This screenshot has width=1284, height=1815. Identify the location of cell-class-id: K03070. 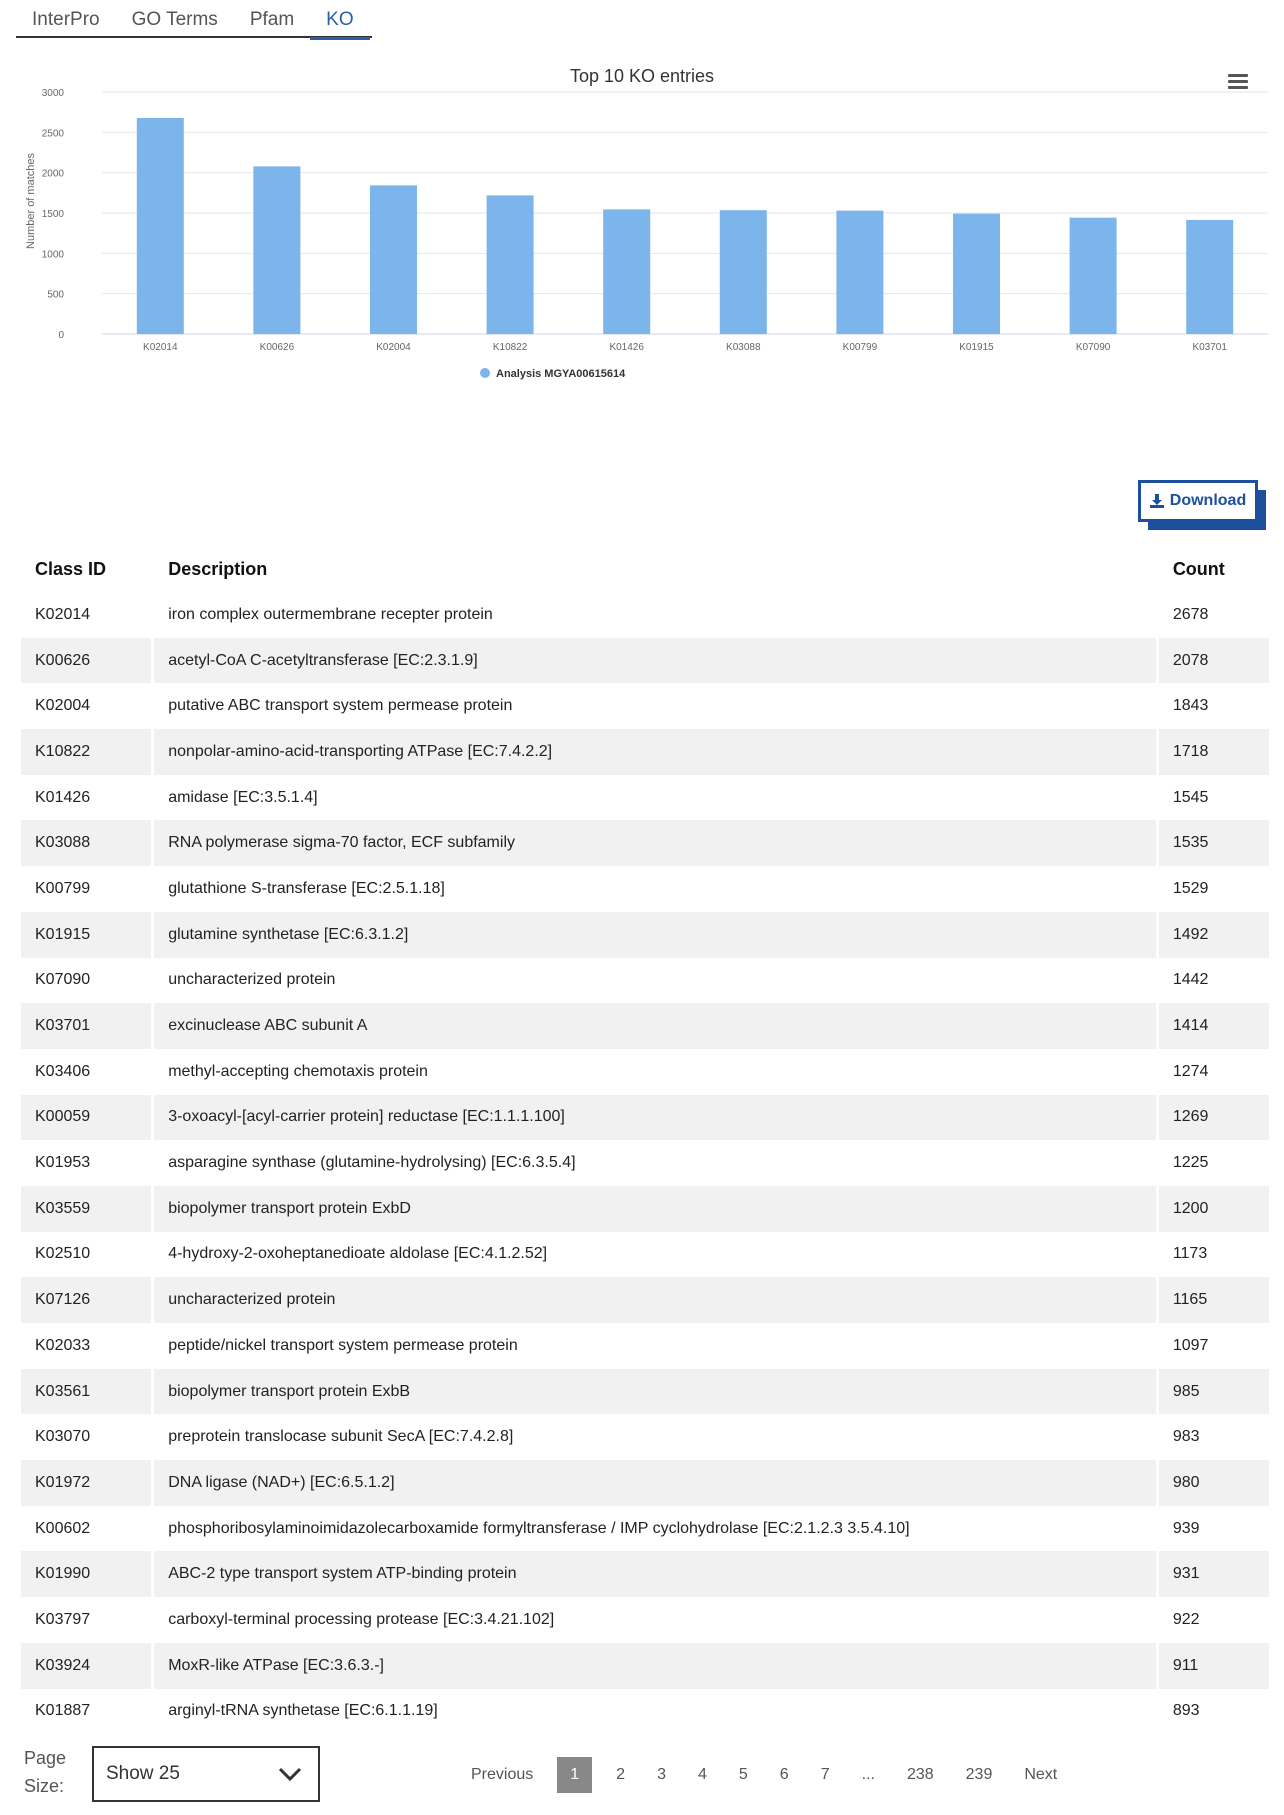
(63, 1437).